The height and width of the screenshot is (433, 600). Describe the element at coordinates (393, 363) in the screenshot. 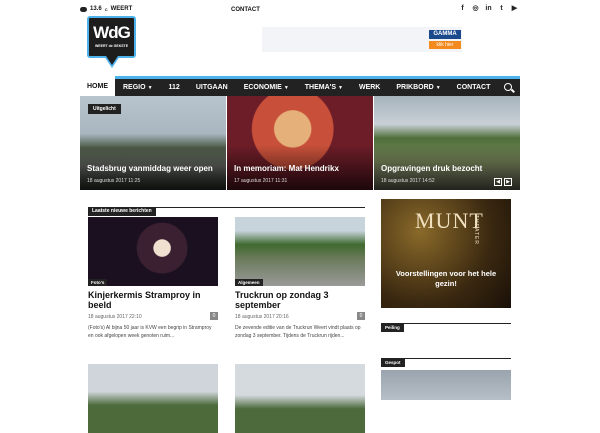

I see `spotted-title: Gespot` at that location.